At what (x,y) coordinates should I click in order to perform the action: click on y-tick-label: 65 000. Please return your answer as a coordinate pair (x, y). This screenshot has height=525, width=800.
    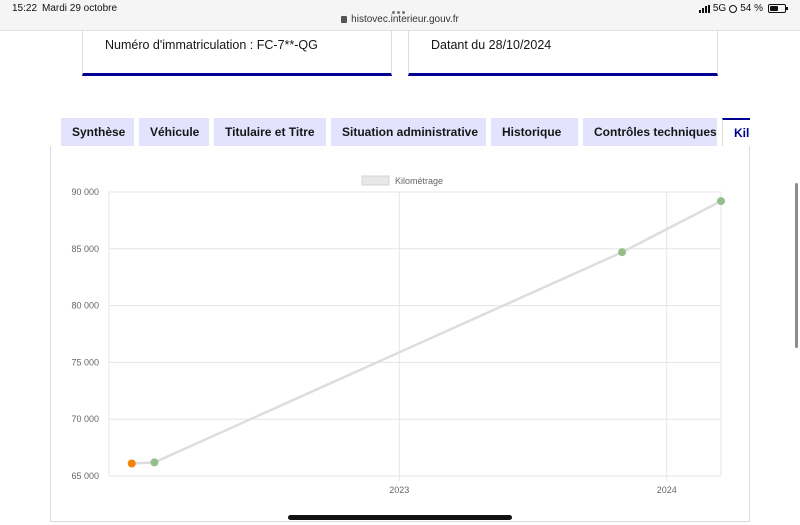
    Looking at the image, I should click on (85, 476).